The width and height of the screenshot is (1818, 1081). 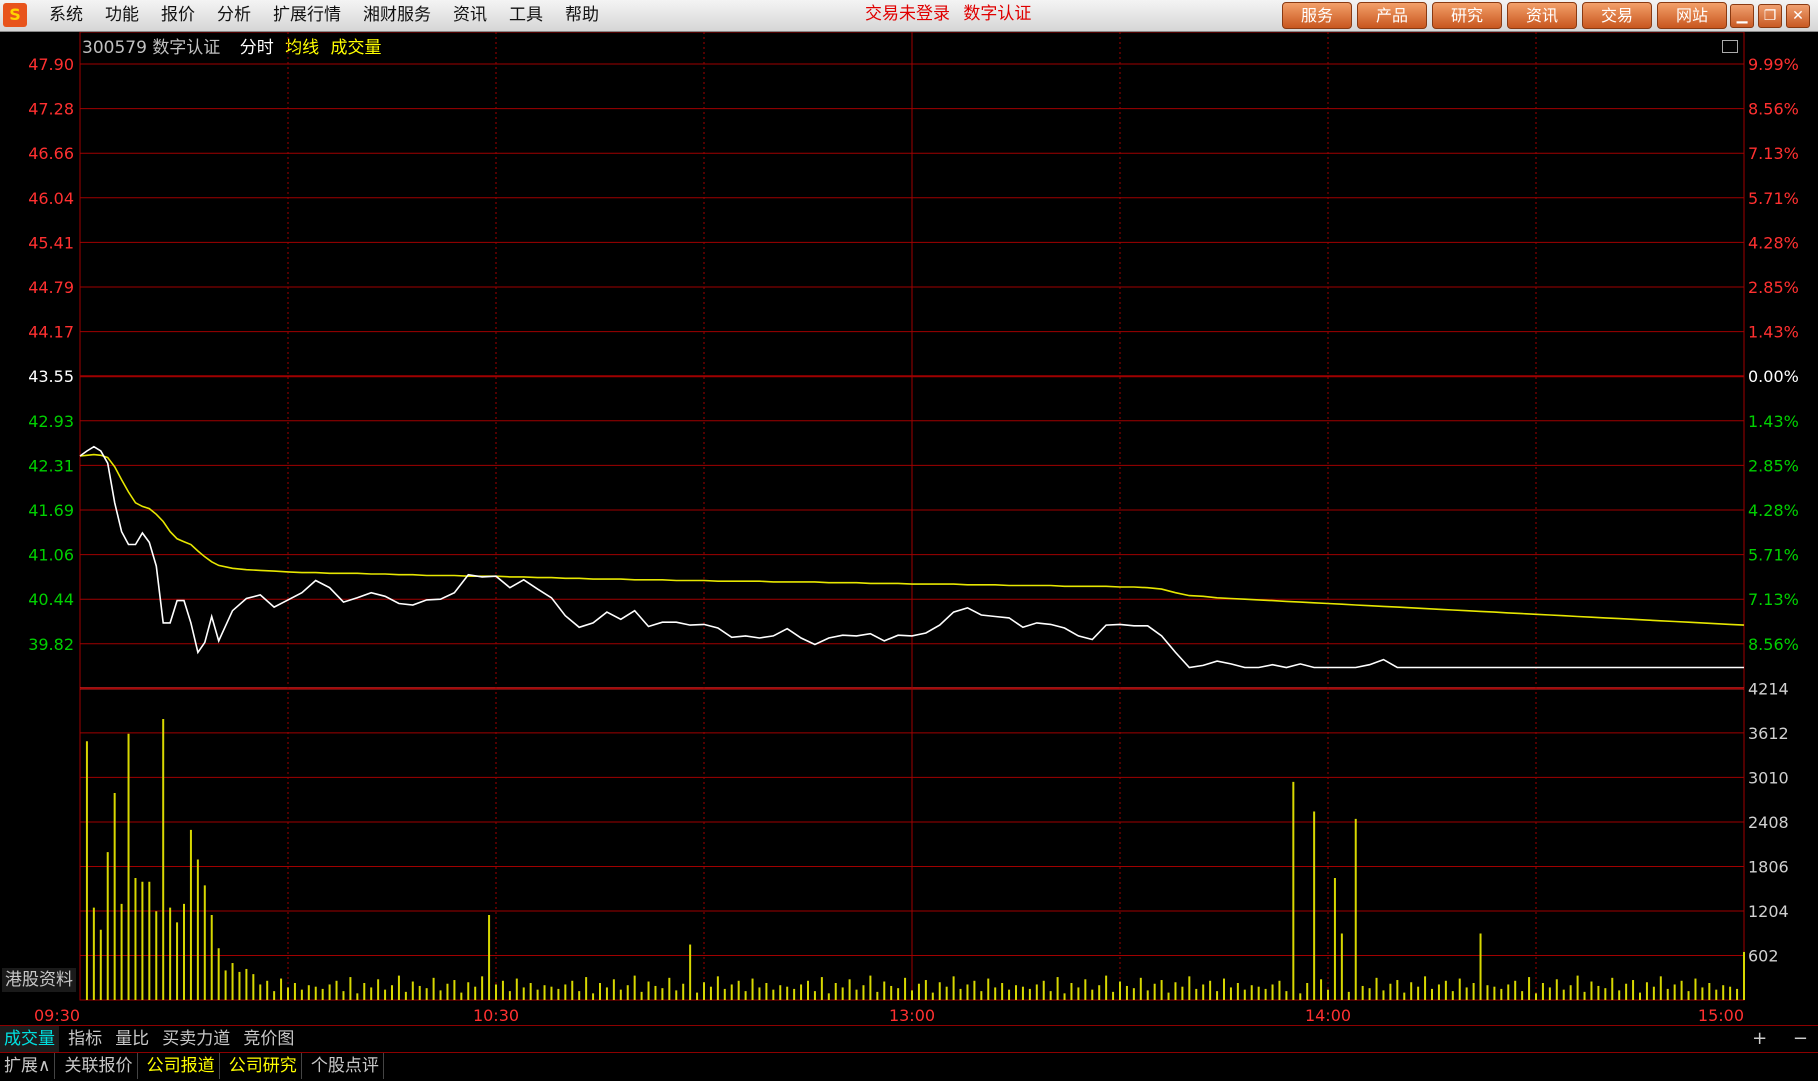 I want to click on menu-function: 功能, so click(x=122, y=15).